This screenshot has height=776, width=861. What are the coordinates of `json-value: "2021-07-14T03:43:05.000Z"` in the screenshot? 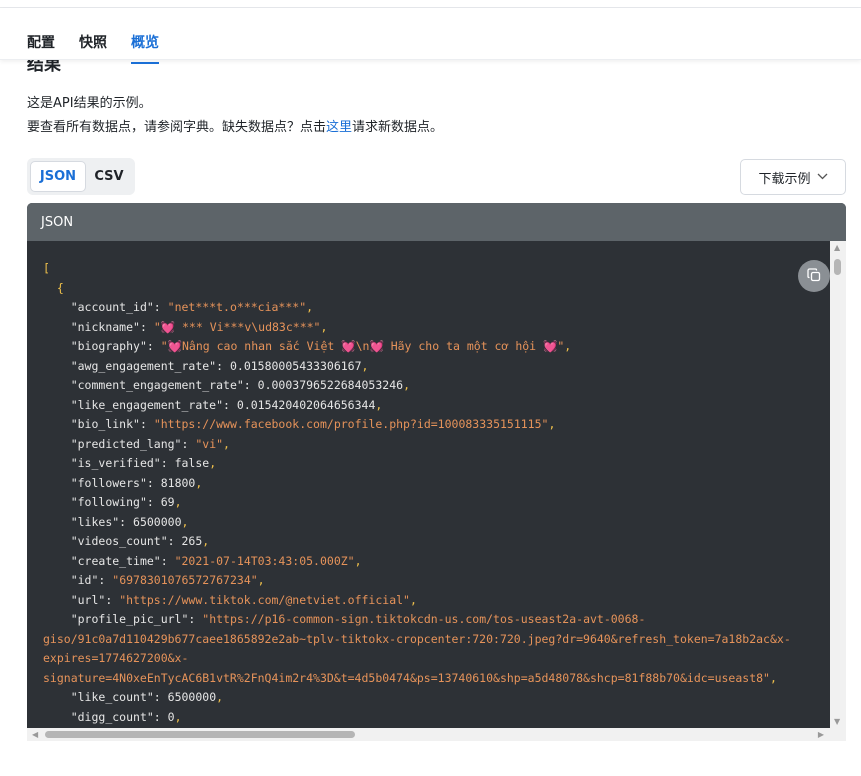 It's located at (264, 560).